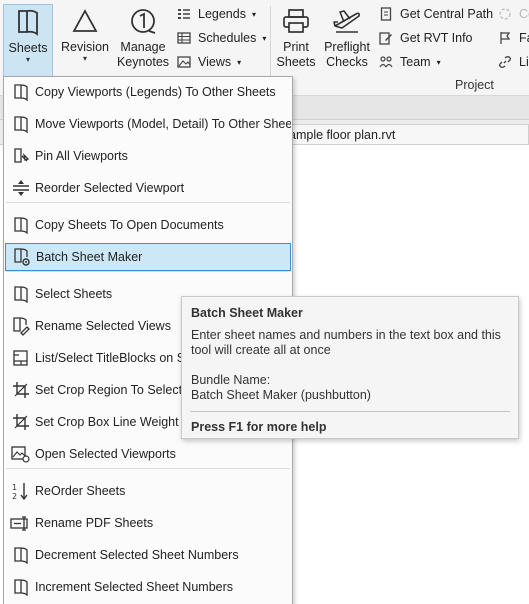  What do you see at coordinates (14, 487) in the screenshot?
I see `svg-text: 1` at bounding box center [14, 487].